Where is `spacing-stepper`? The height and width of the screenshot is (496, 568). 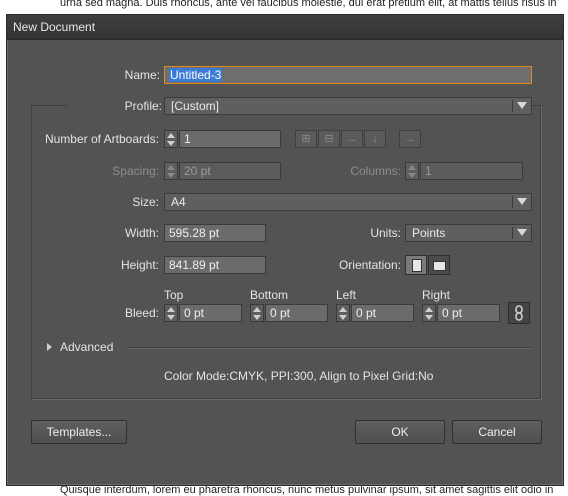
spacing-stepper is located at coordinates (171, 171).